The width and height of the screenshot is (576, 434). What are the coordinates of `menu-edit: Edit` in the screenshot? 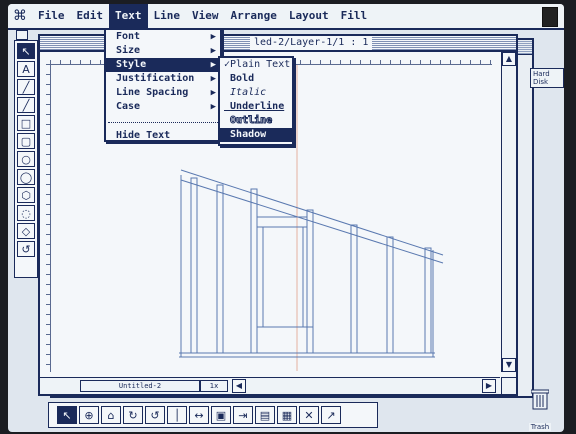 It's located at (90, 16).